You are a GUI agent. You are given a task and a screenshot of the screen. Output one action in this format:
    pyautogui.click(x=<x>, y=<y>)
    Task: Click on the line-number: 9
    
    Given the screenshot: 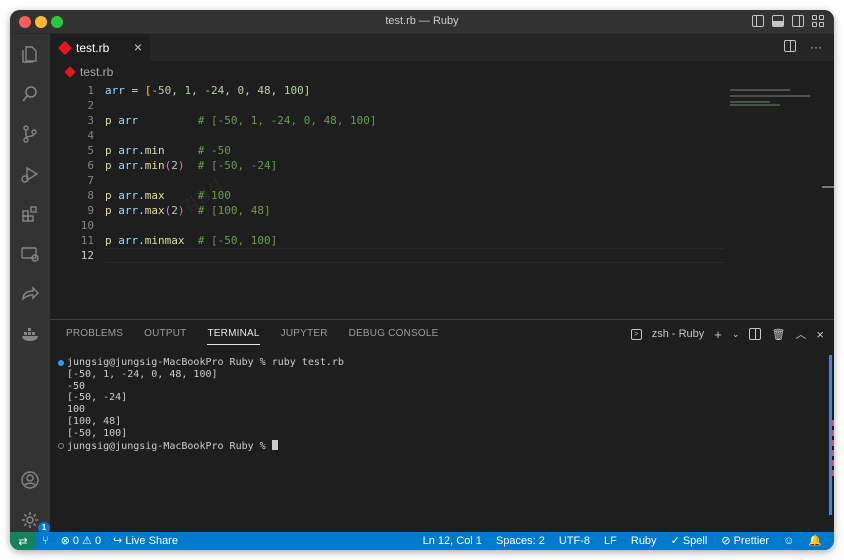 What is the action you would take?
    pyautogui.click(x=90, y=210)
    